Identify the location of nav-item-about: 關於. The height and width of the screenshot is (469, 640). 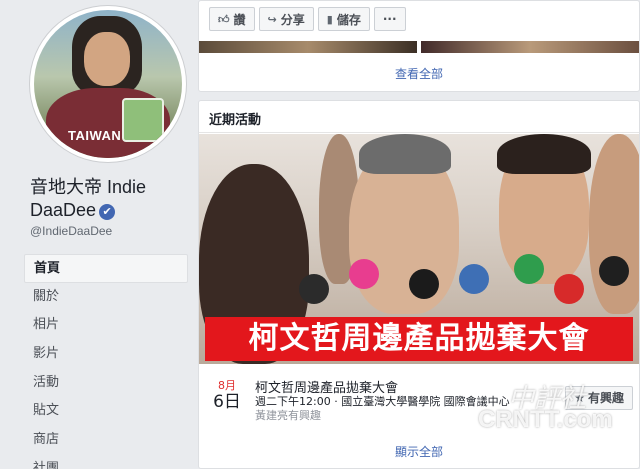
(106, 297).